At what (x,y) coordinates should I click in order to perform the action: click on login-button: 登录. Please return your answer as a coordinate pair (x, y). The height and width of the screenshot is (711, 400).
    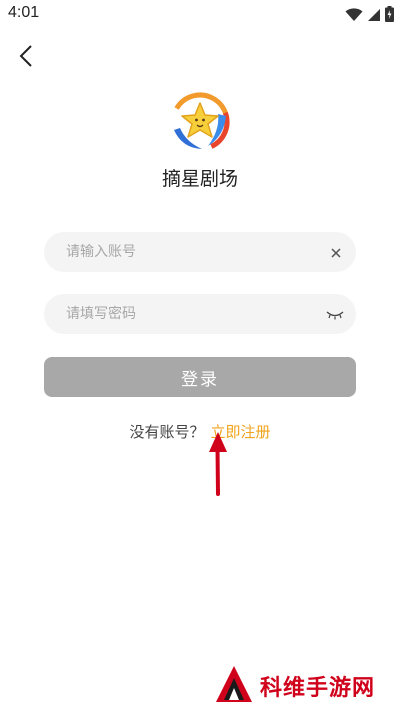
    Looking at the image, I should click on (200, 377).